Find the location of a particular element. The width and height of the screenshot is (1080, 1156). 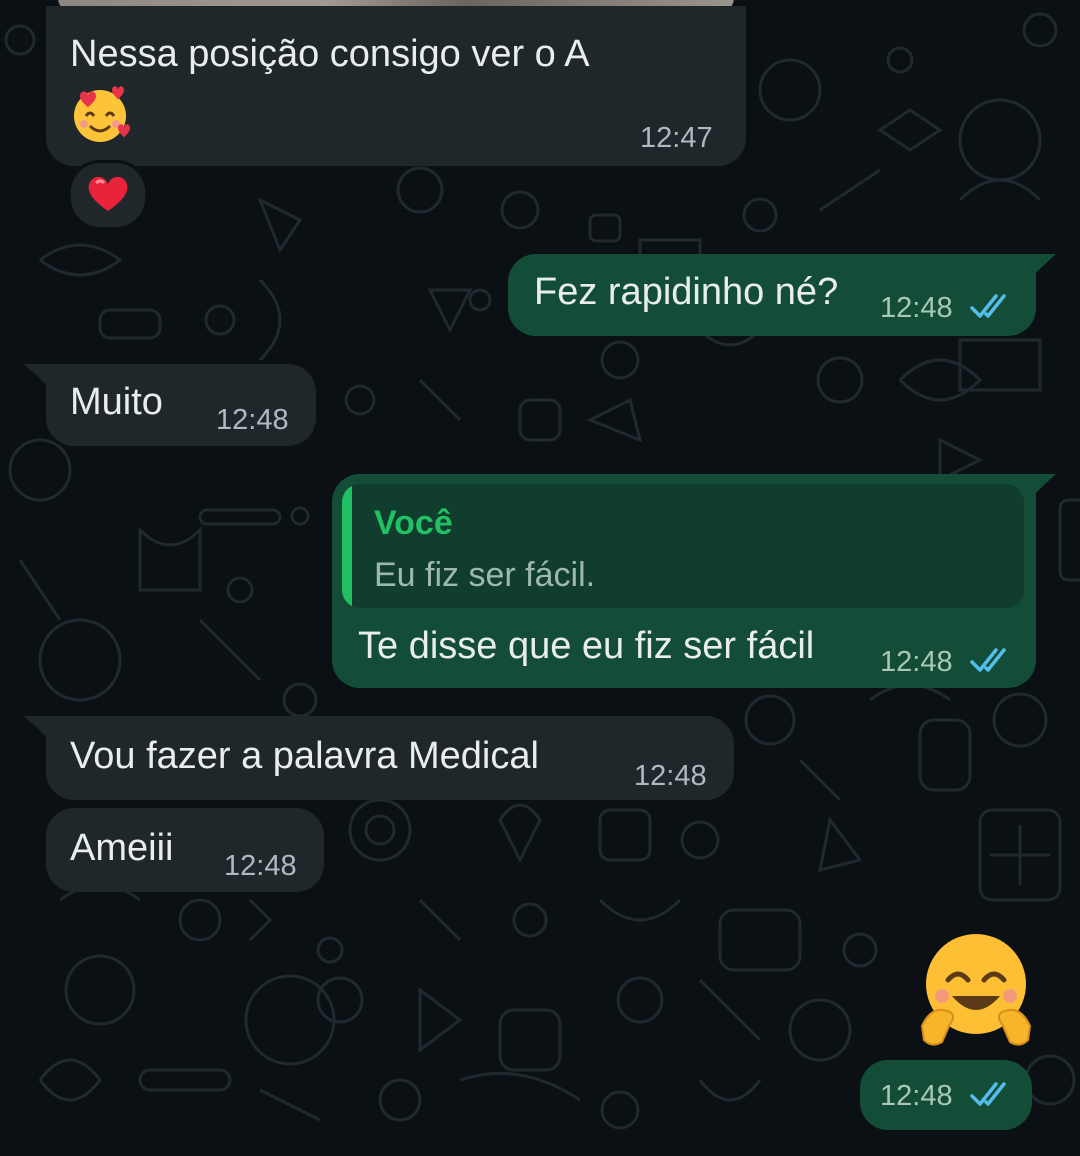

hugging-face-icon is located at coordinates (976, 990).